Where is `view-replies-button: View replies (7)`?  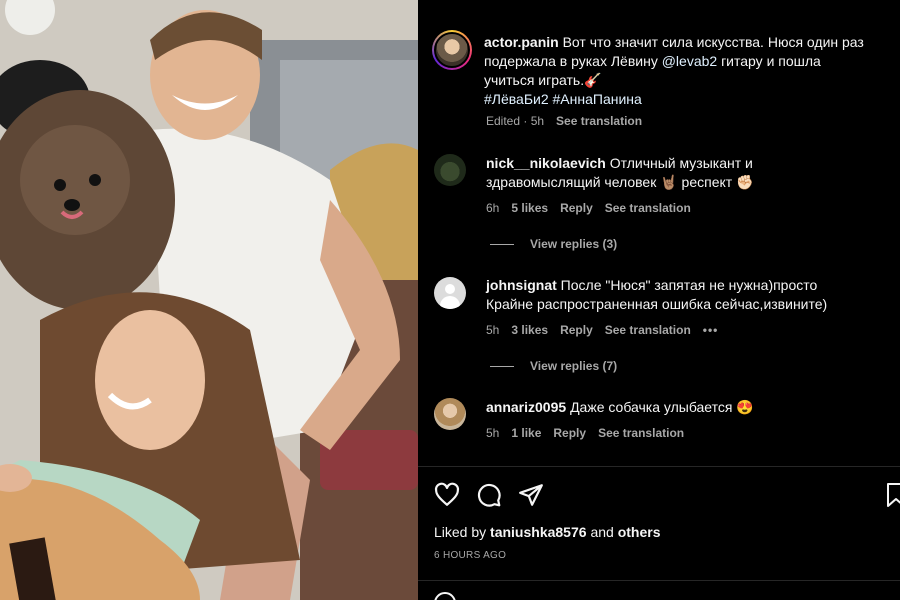 view-replies-button: View replies (7) is located at coordinates (553, 366).